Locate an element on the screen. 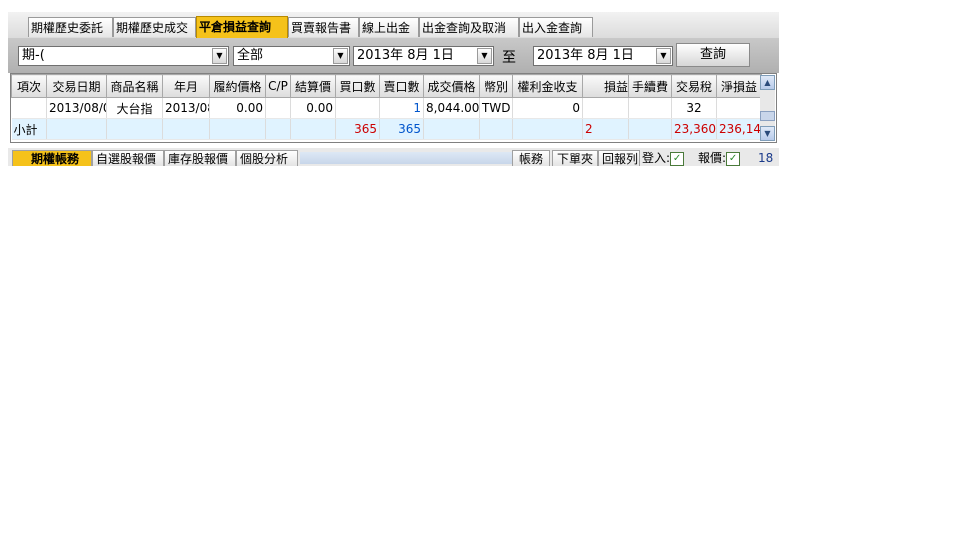 The image size is (960, 540). tab-strip-filler is located at coordinates (406, 158).